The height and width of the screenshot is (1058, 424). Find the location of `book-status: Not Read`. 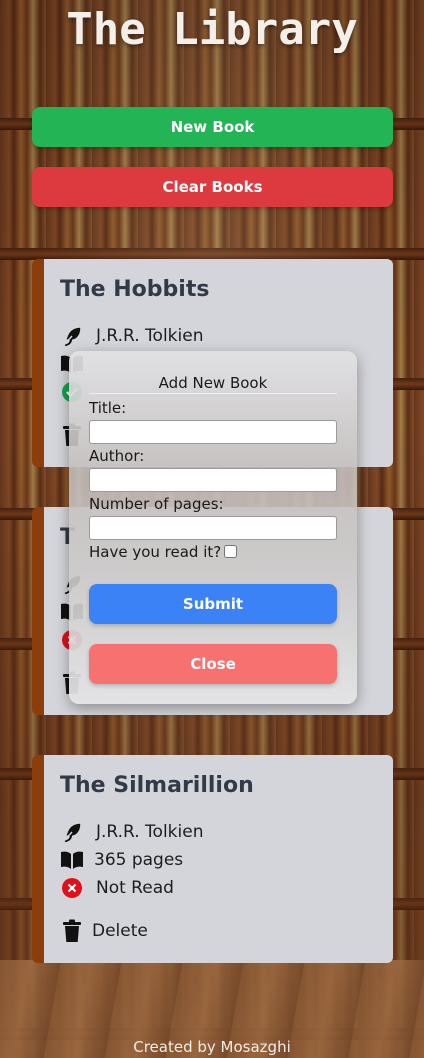

book-status: Not Read is located at coordinates (135, 888).